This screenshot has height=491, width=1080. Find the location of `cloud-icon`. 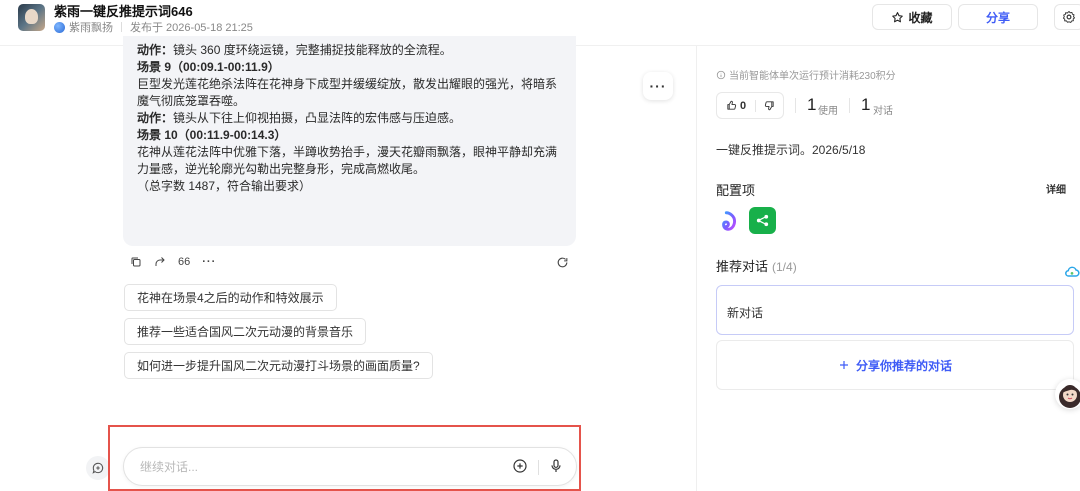

cloud-icon is located at coordinates (1072, 271).